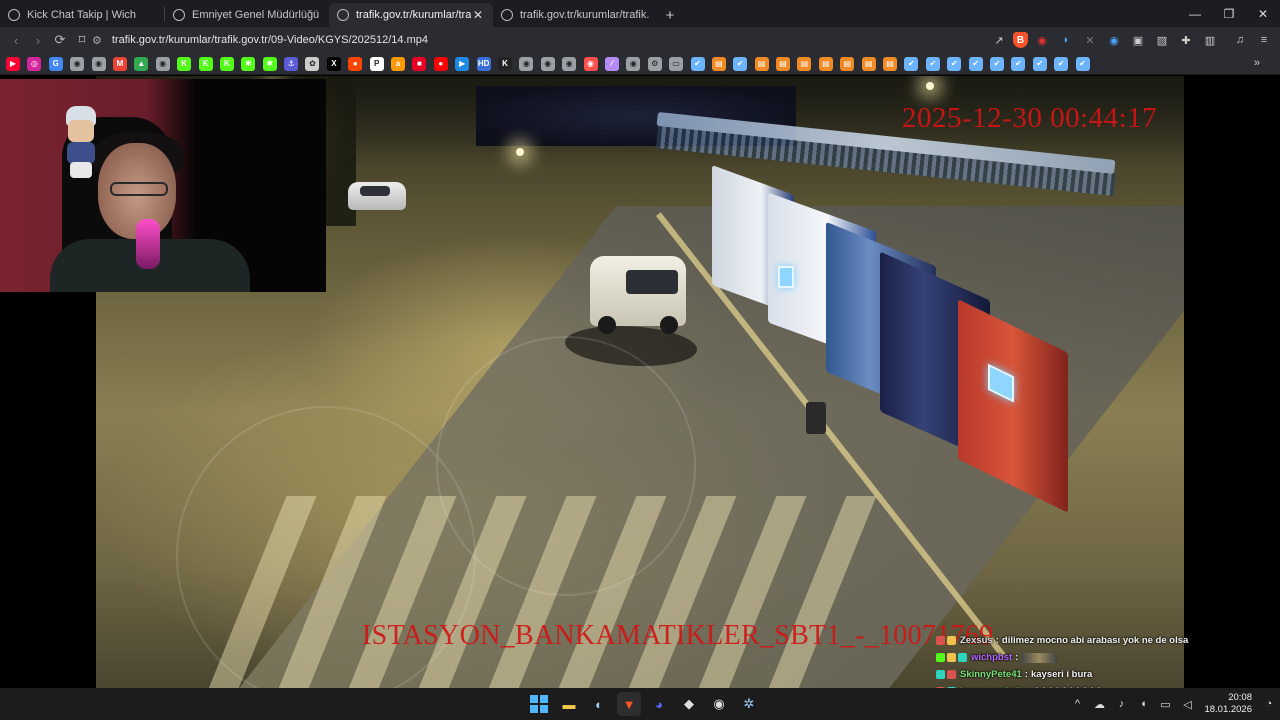 This screenshot has height=720, width=1280. Describe the element at coordinates (611, 63) in the screenshot. I see `feather-icon: ⁄` at that location.